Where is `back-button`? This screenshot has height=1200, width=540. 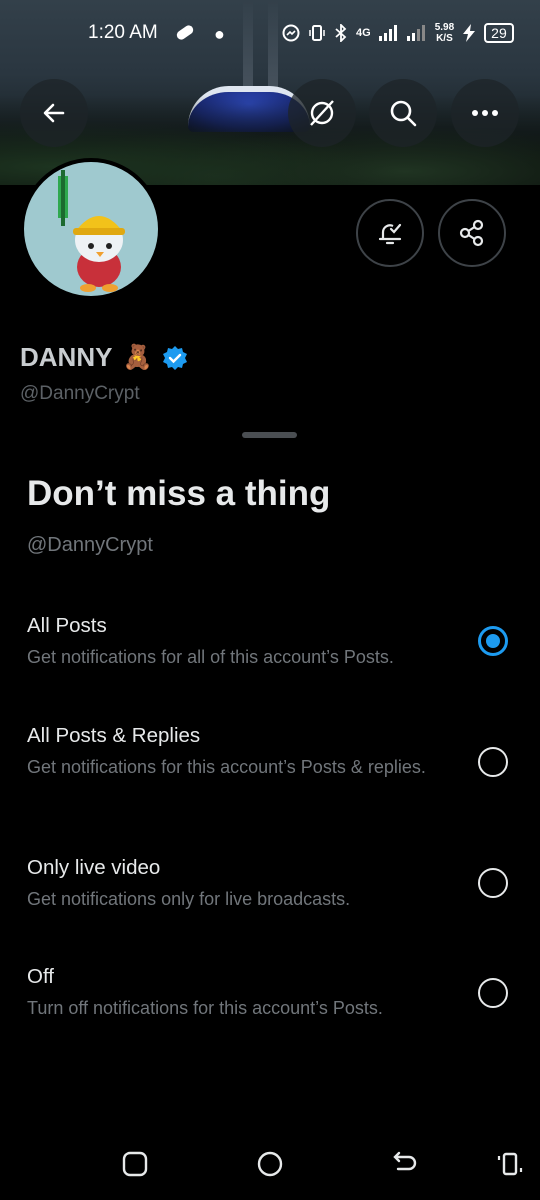
back-button is located at coordinates (54, 113).